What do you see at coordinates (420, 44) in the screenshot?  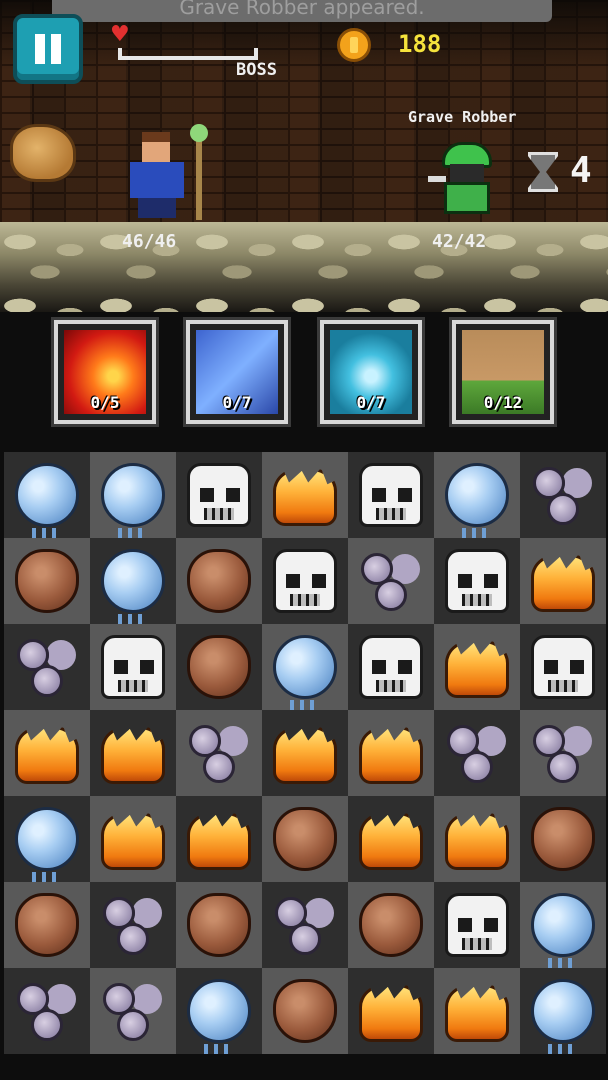 I see `coin-count: 188` at bounding box center [420, 44].